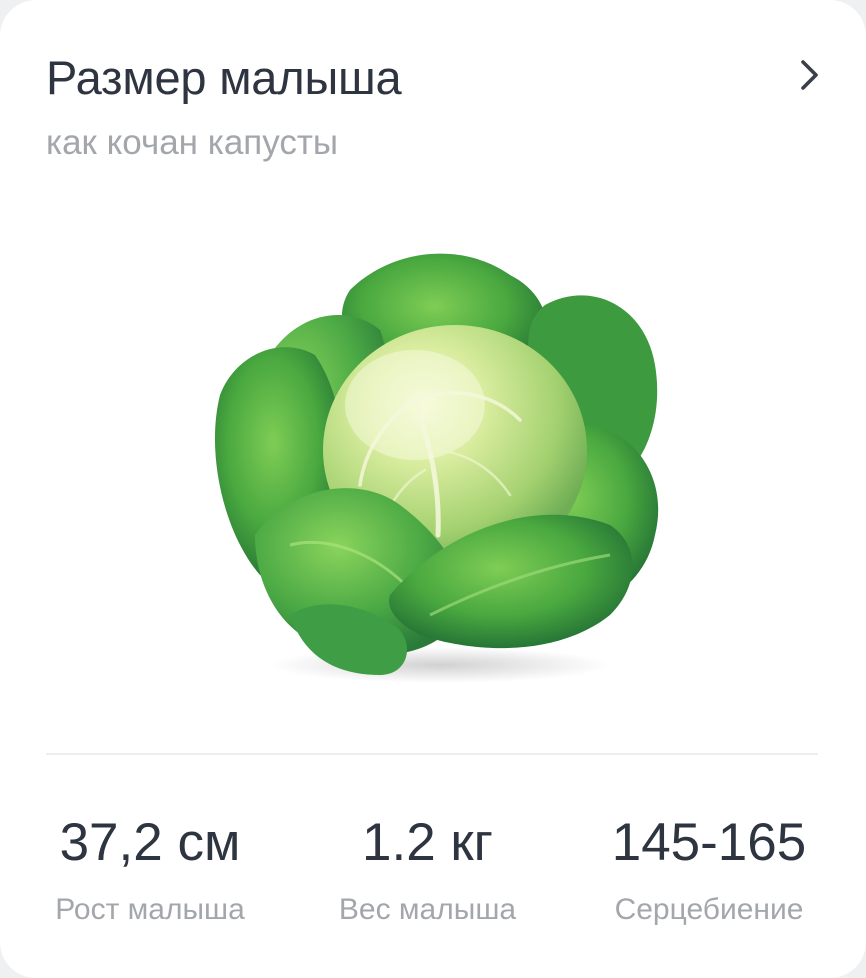  Describe the element at coordinates (150, 909) in the screenshot. I see `height-label: Рост малыша` at that location.